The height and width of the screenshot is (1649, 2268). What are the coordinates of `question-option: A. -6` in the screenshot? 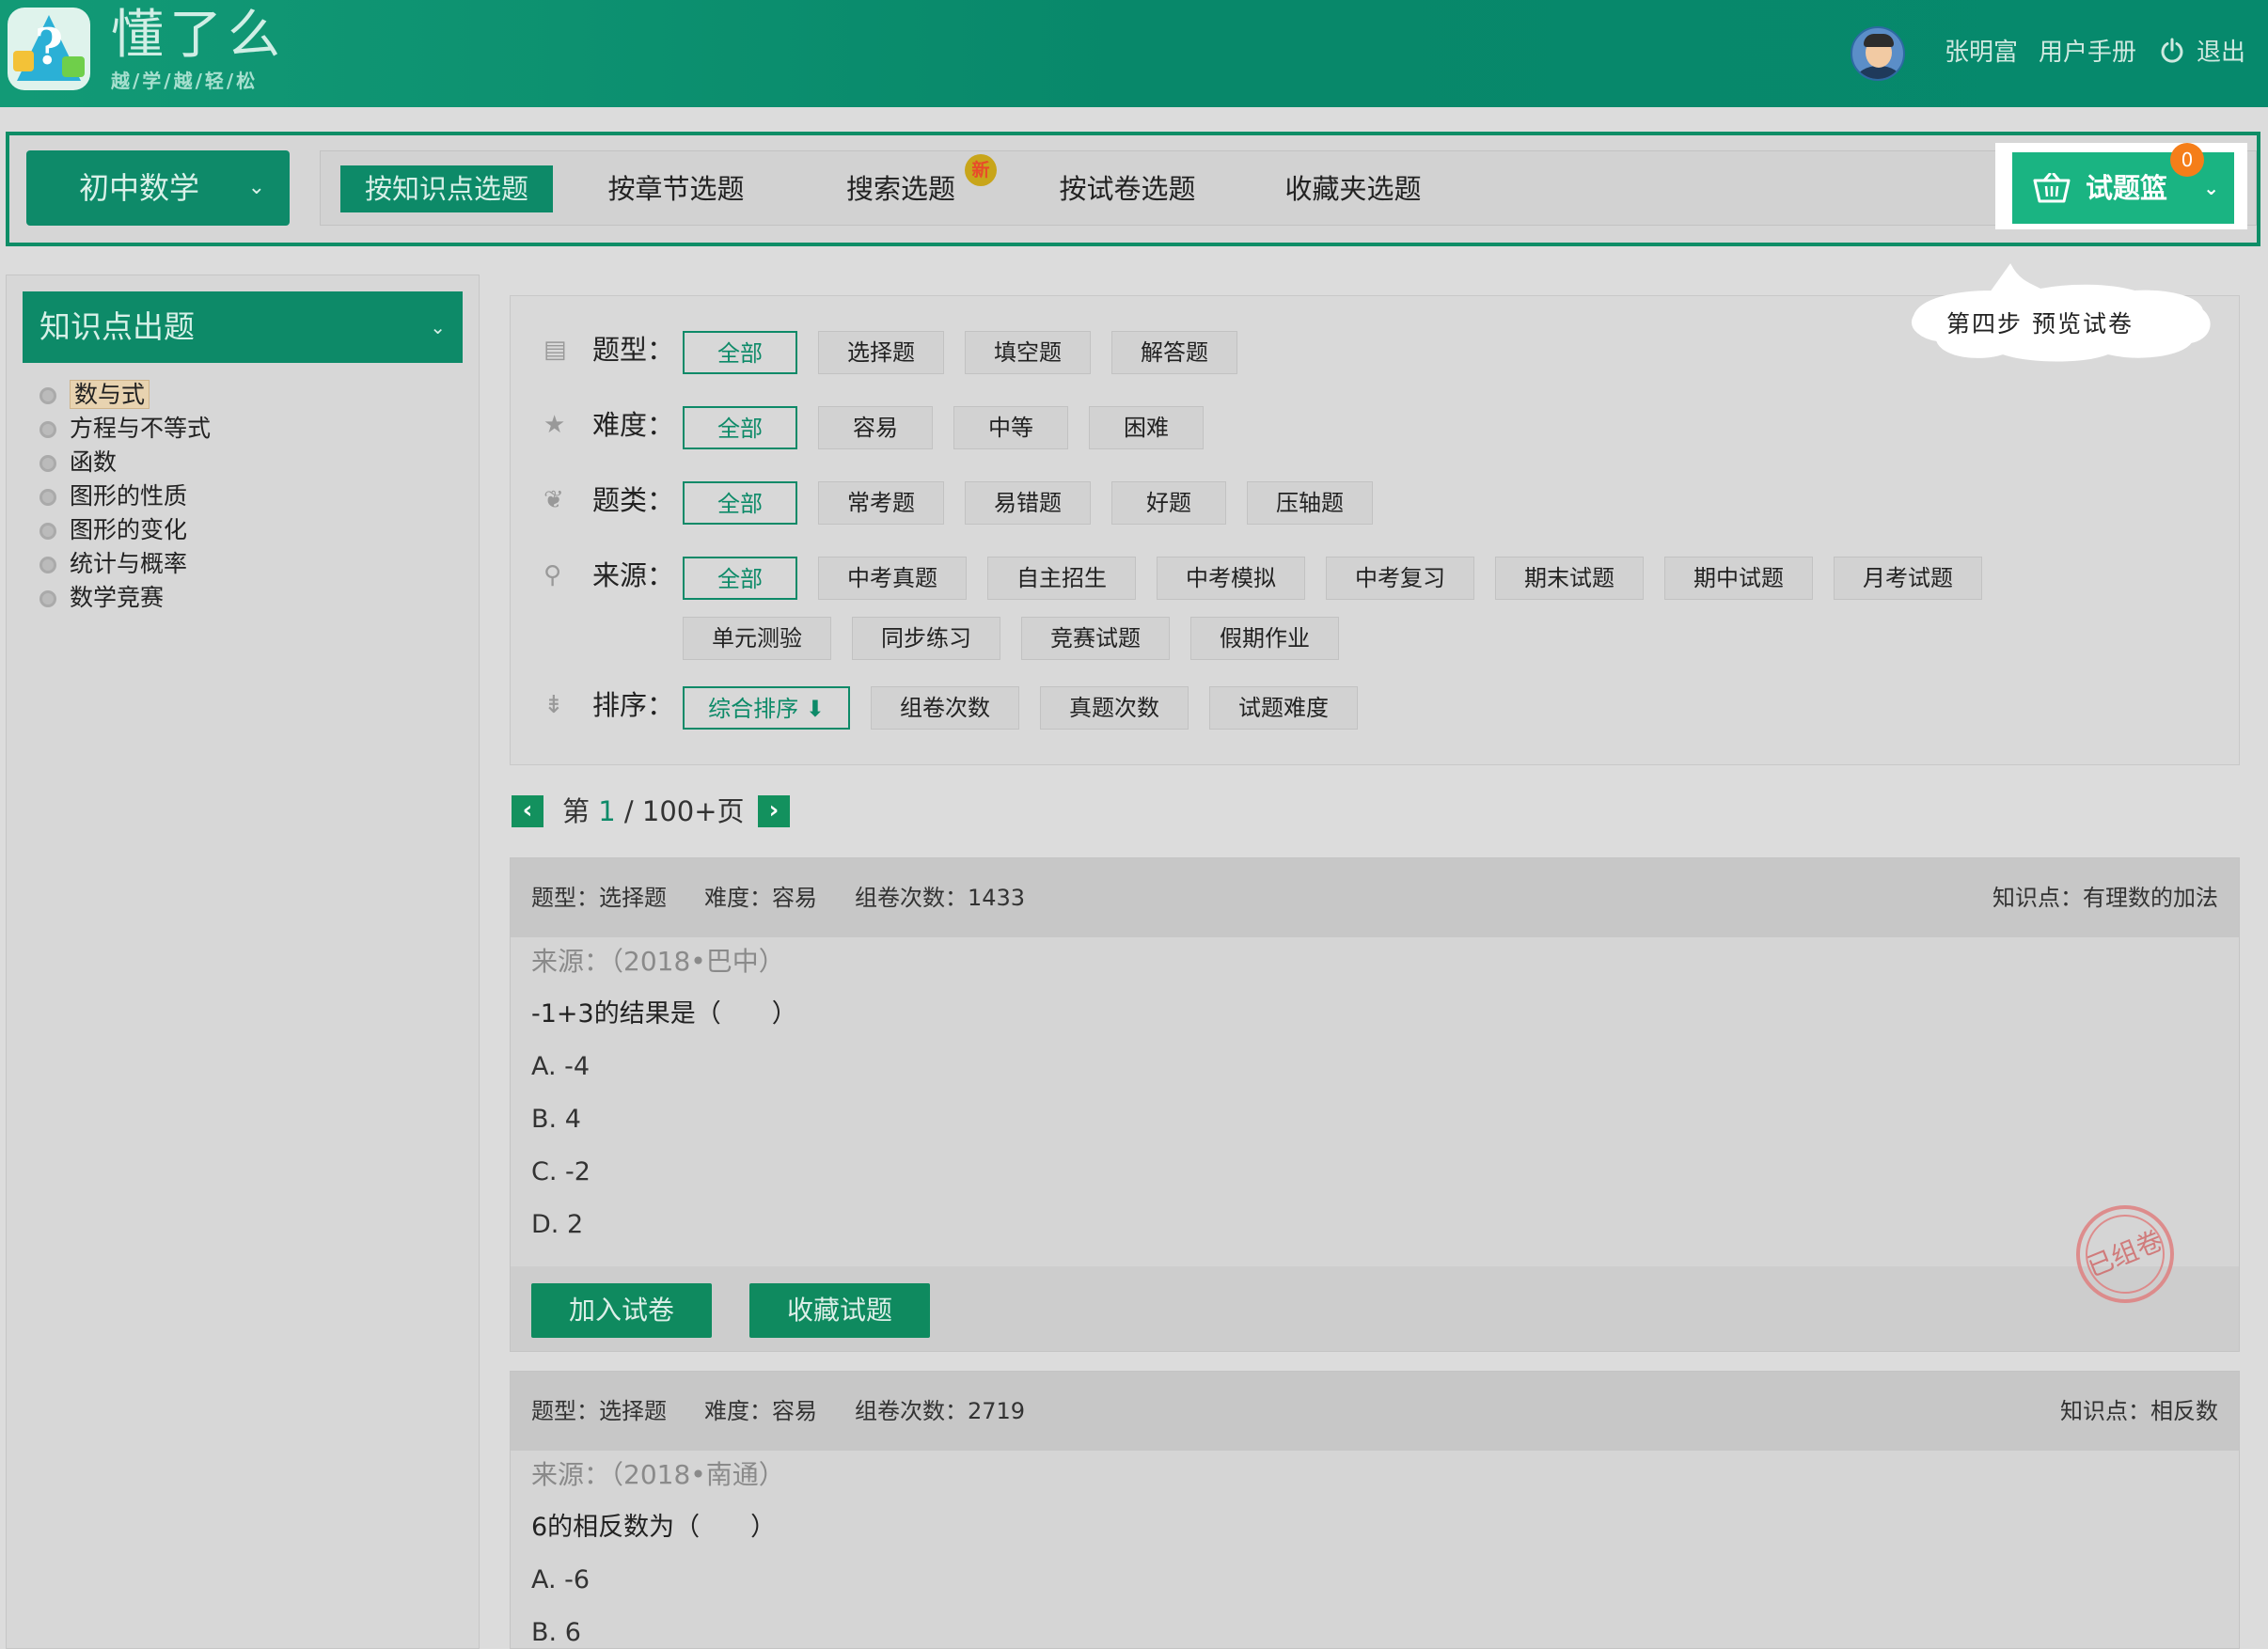 It's located at (561, 1579).